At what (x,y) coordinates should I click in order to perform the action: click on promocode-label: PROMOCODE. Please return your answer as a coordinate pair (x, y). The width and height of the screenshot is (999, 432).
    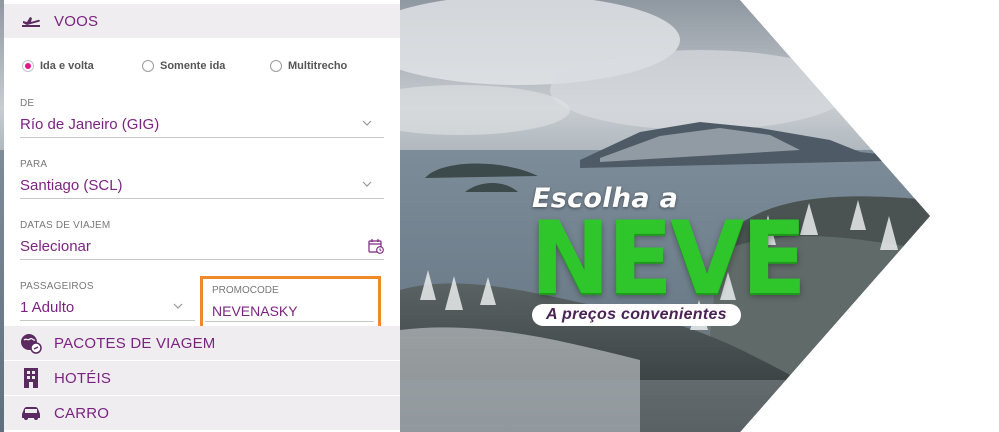
    Looking at the image, I should click on (245, 290).